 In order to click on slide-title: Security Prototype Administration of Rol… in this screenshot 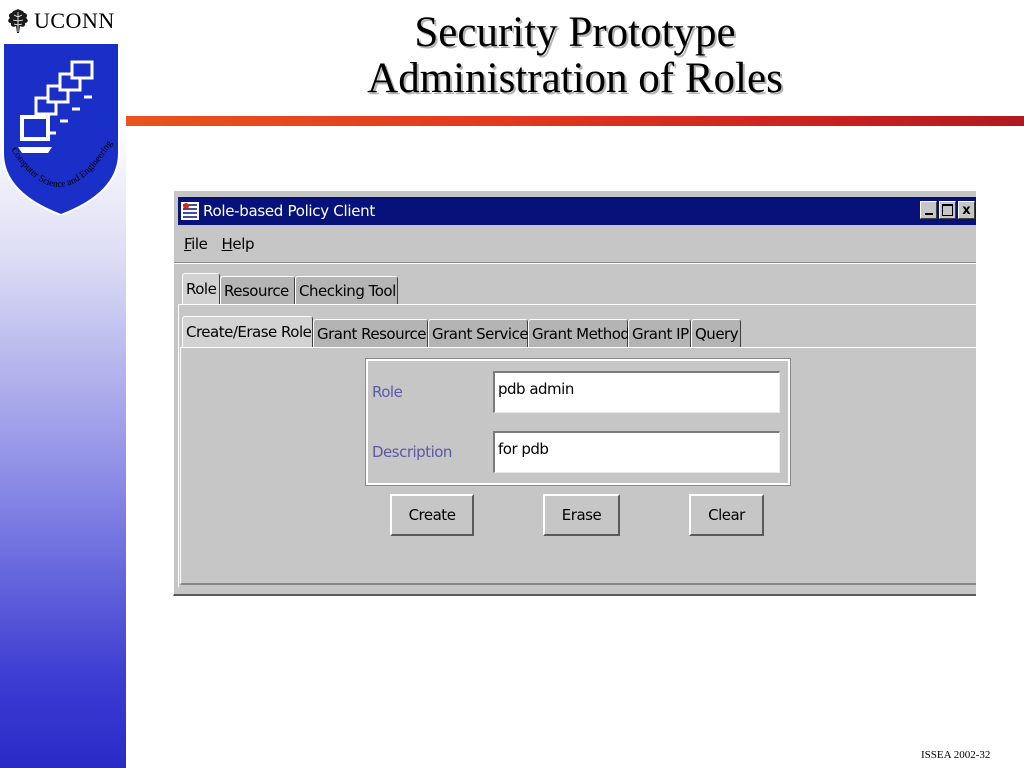, I will do `click(575, 56)`.